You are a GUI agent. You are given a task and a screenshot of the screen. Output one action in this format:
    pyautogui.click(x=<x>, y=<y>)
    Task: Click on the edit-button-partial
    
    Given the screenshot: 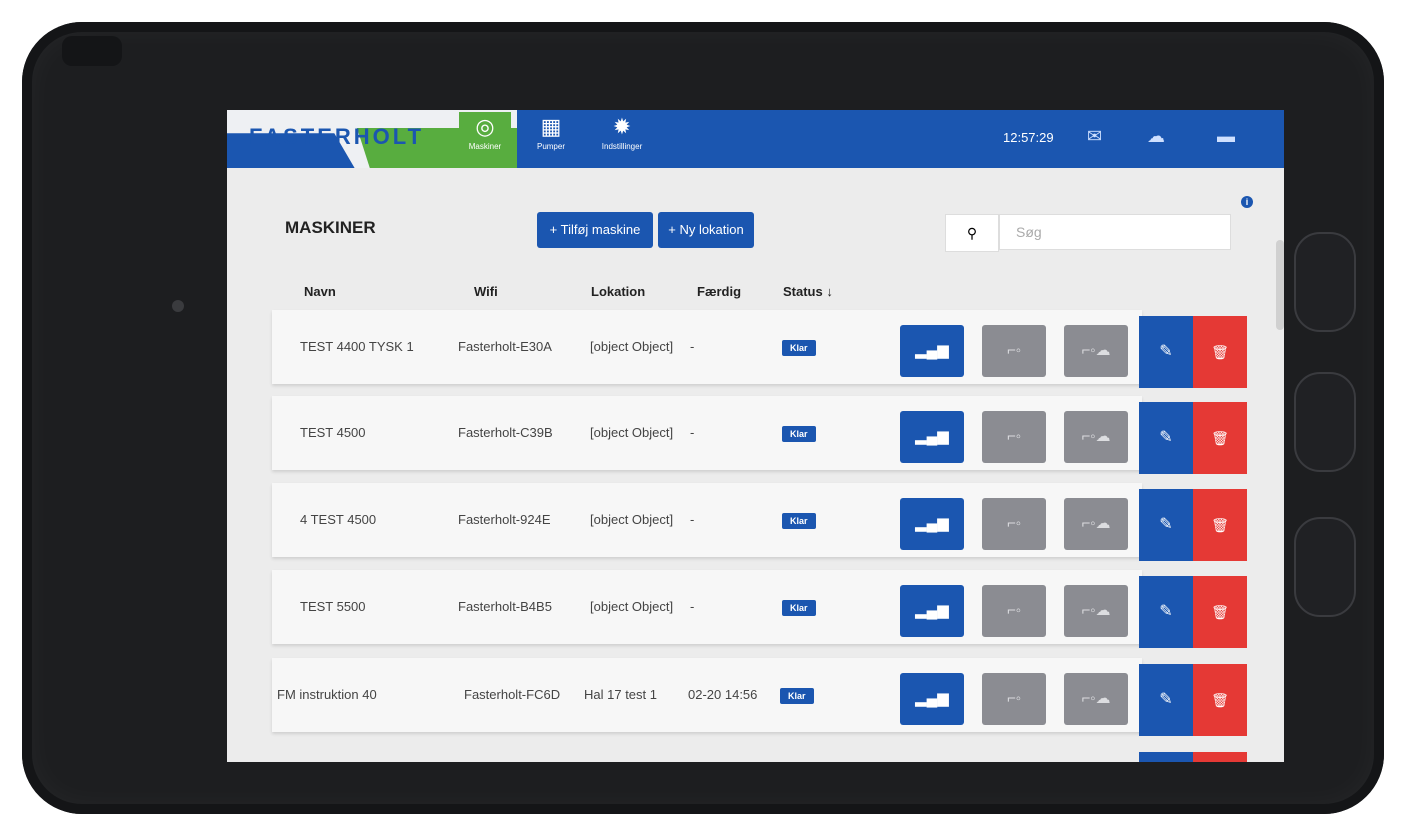 What is the action you would take?
    pyautogui.click(x=1166, y=757)
    